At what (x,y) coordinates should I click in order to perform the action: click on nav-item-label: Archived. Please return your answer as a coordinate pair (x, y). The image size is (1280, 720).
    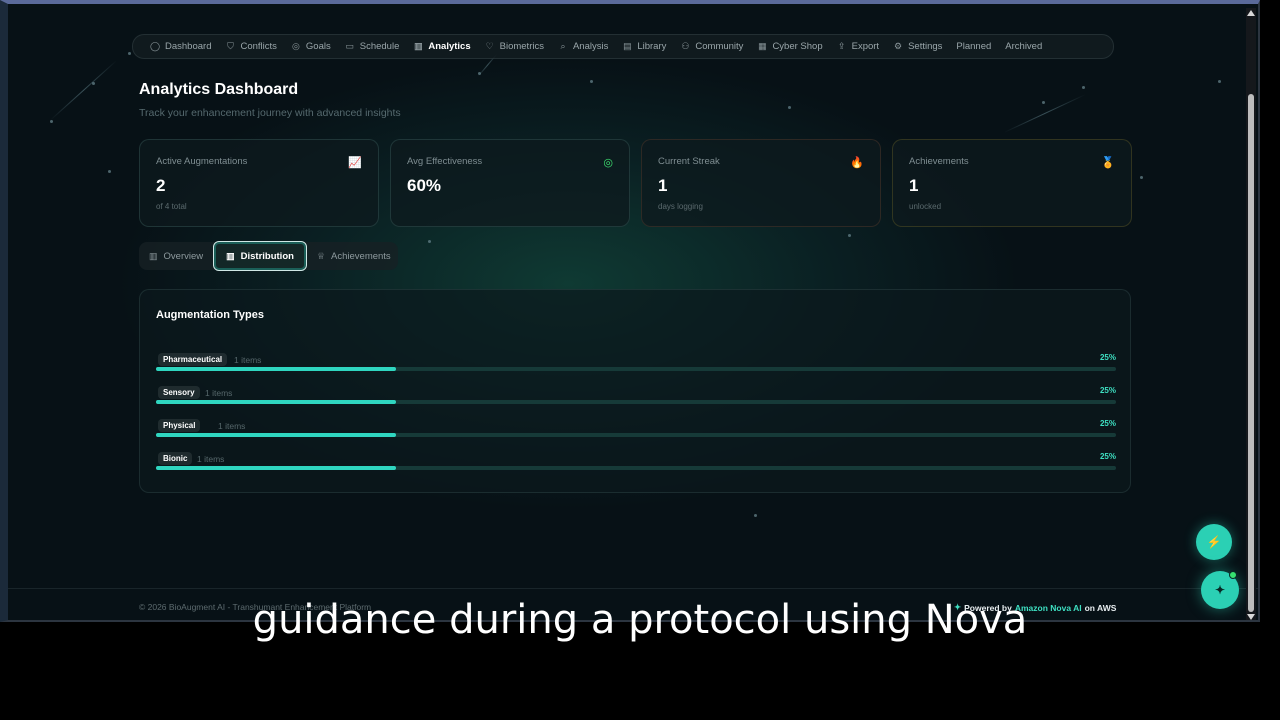
    Looking at the image, I should click on (1024, 46).